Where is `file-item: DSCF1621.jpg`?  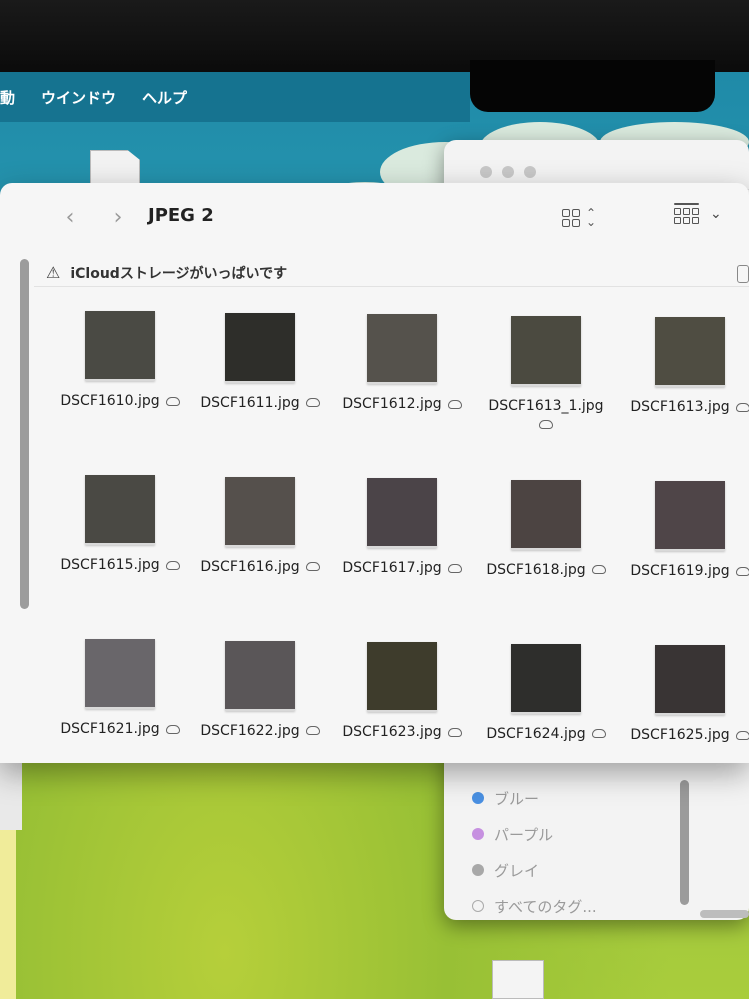
file-item: DSCF1621.jpg is located at coordinates (120, 688).